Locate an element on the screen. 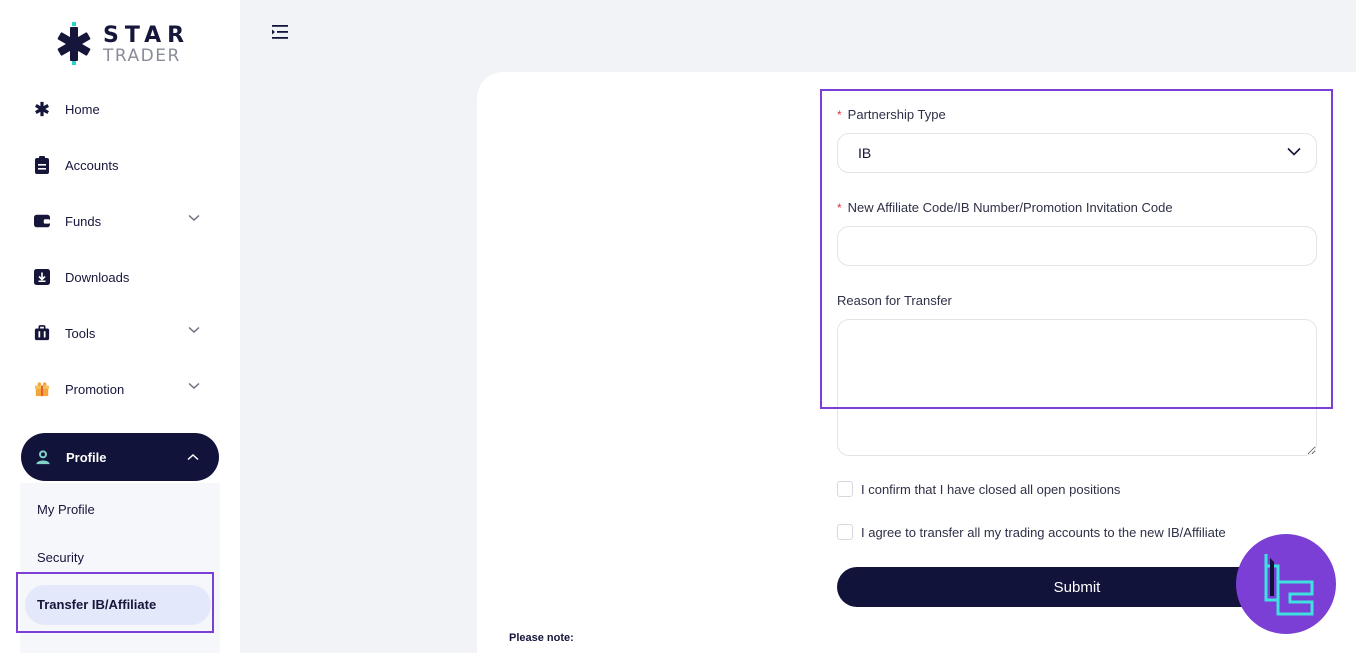  tc-logo-icon is located at coordinates (1289, 585).